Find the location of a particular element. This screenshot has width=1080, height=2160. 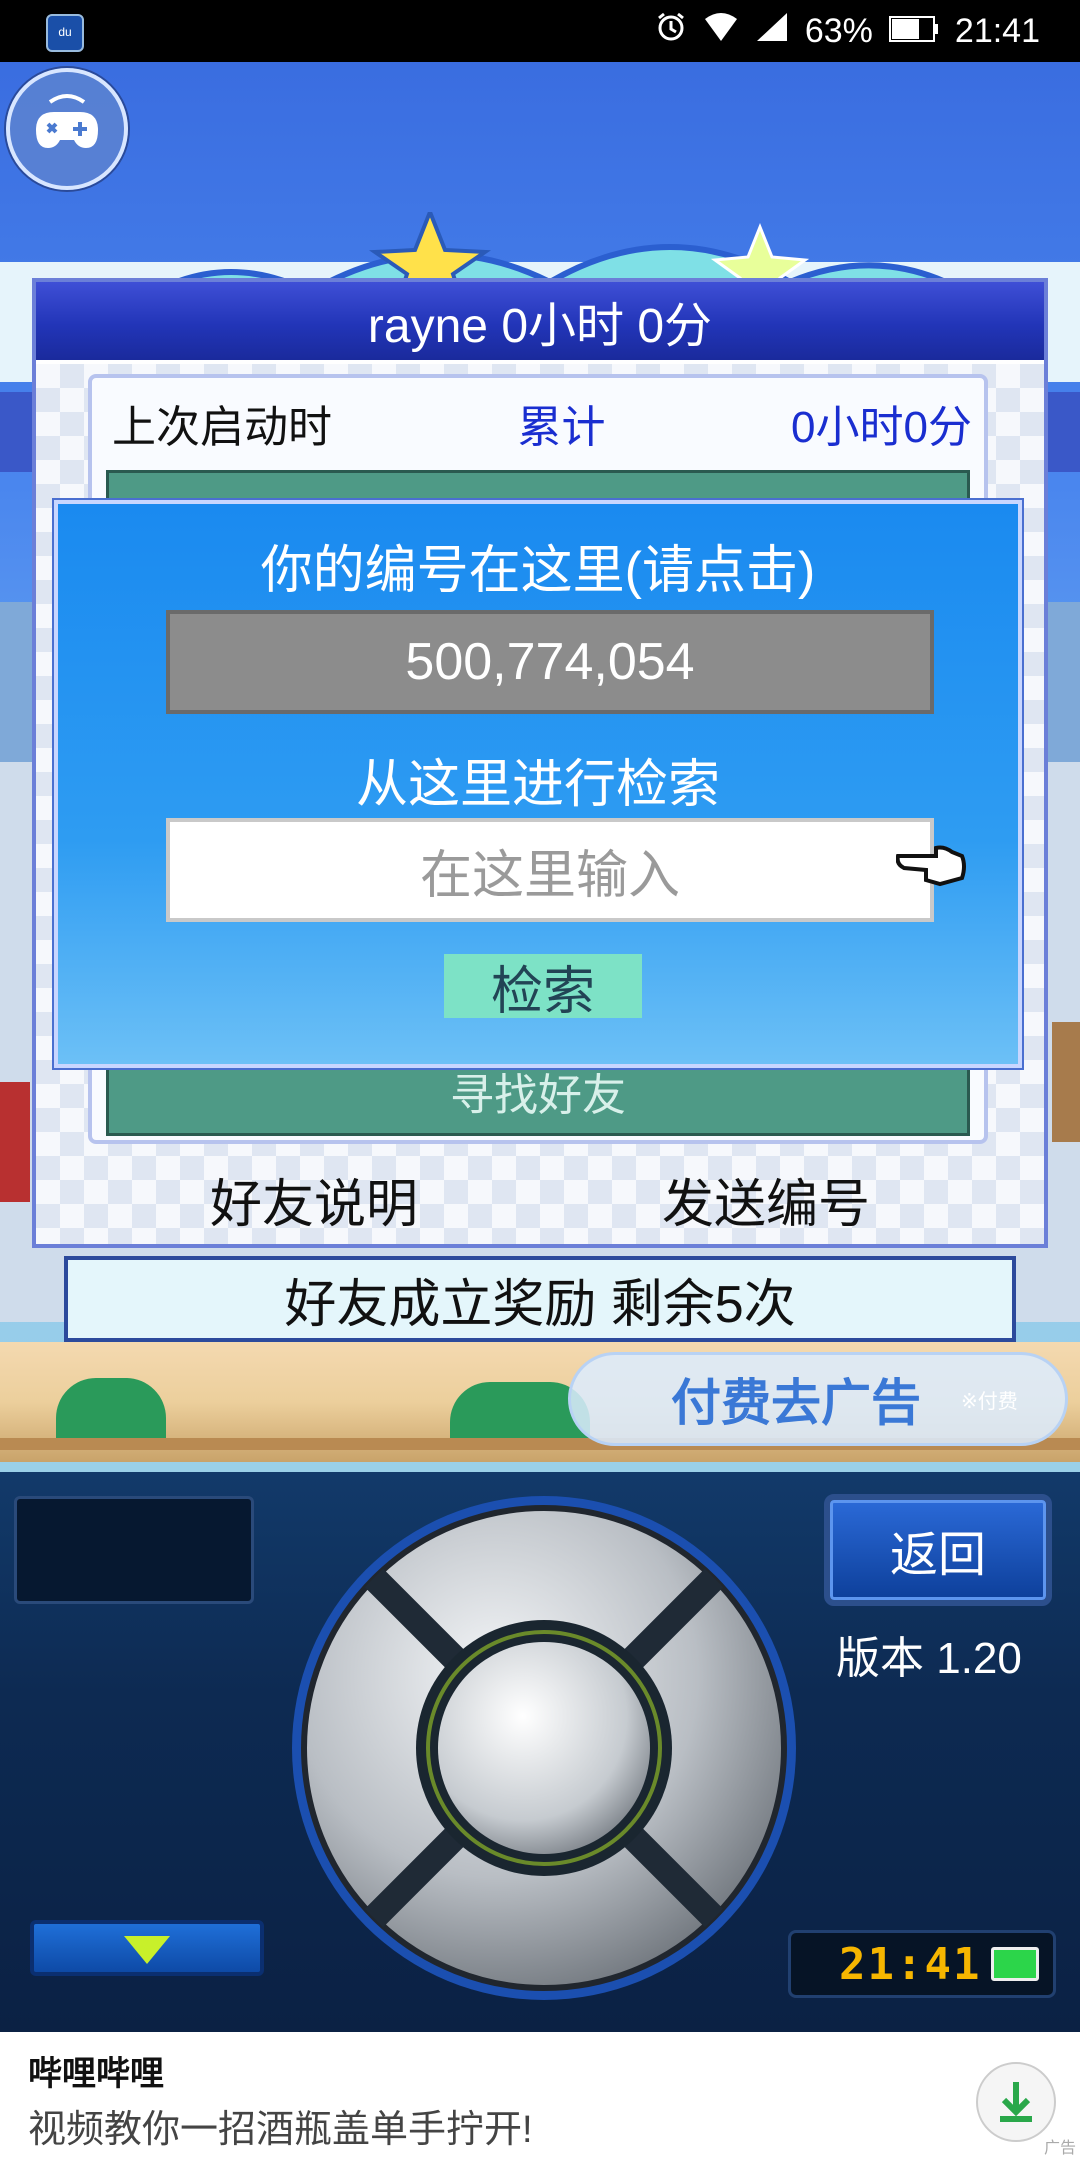

search-title: 从这里进行检索 is located at coordinates (537, 785).